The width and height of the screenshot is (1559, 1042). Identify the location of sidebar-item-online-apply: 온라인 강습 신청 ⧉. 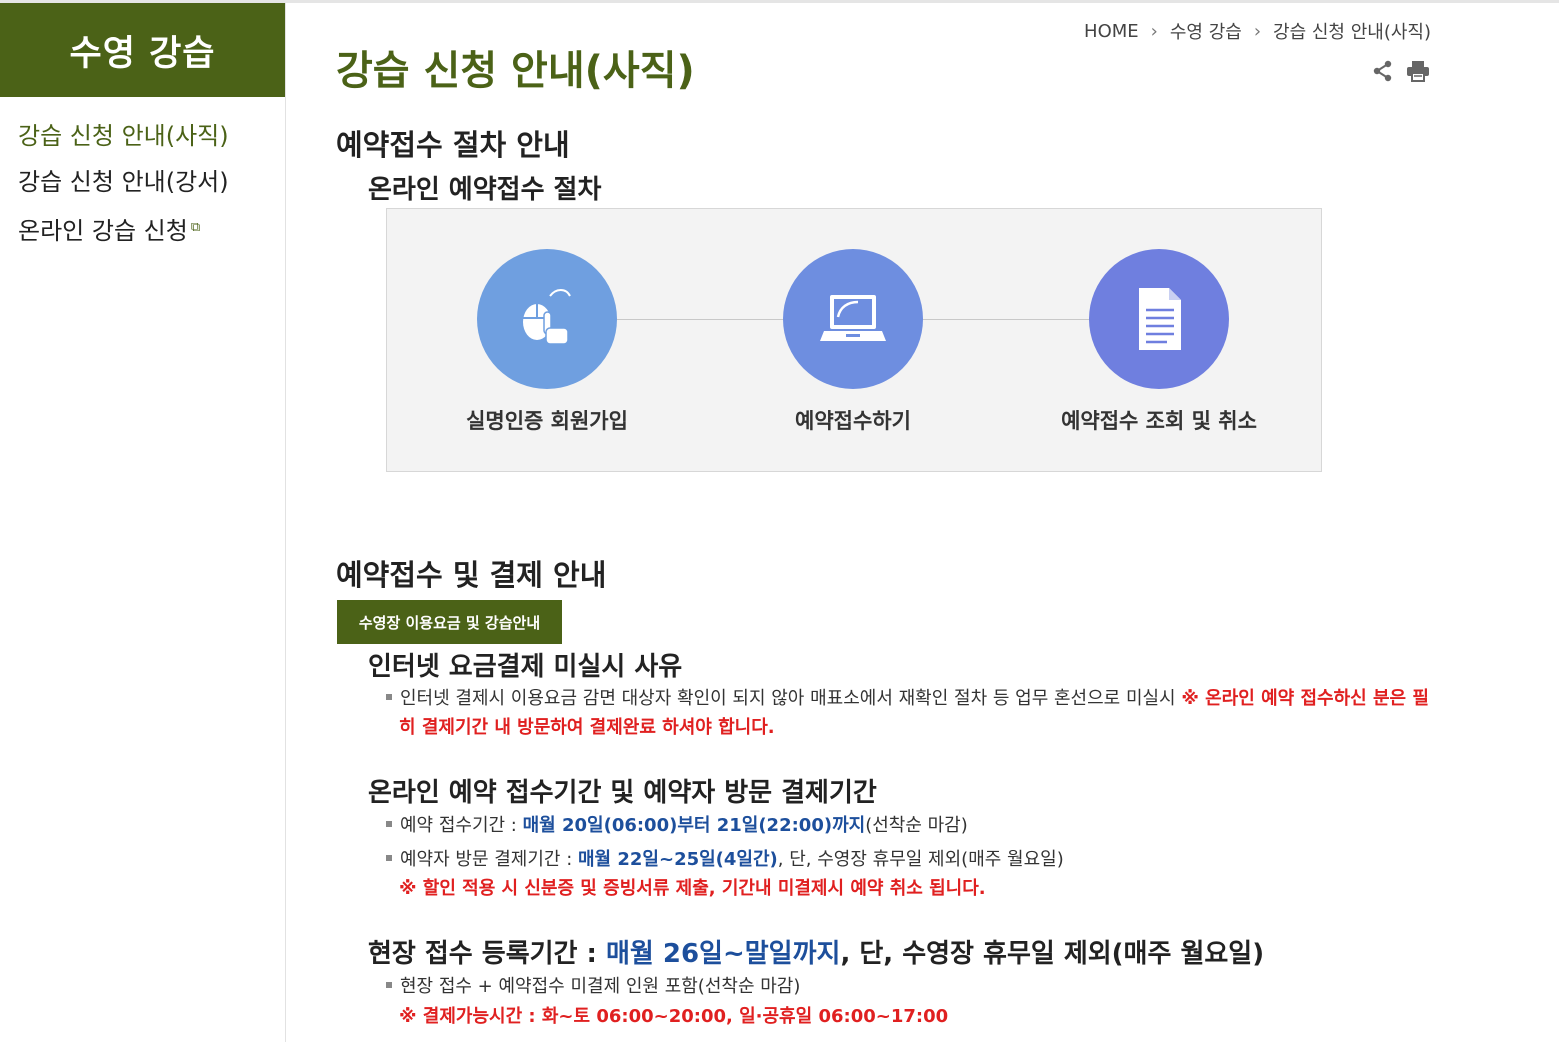
(142, 228).